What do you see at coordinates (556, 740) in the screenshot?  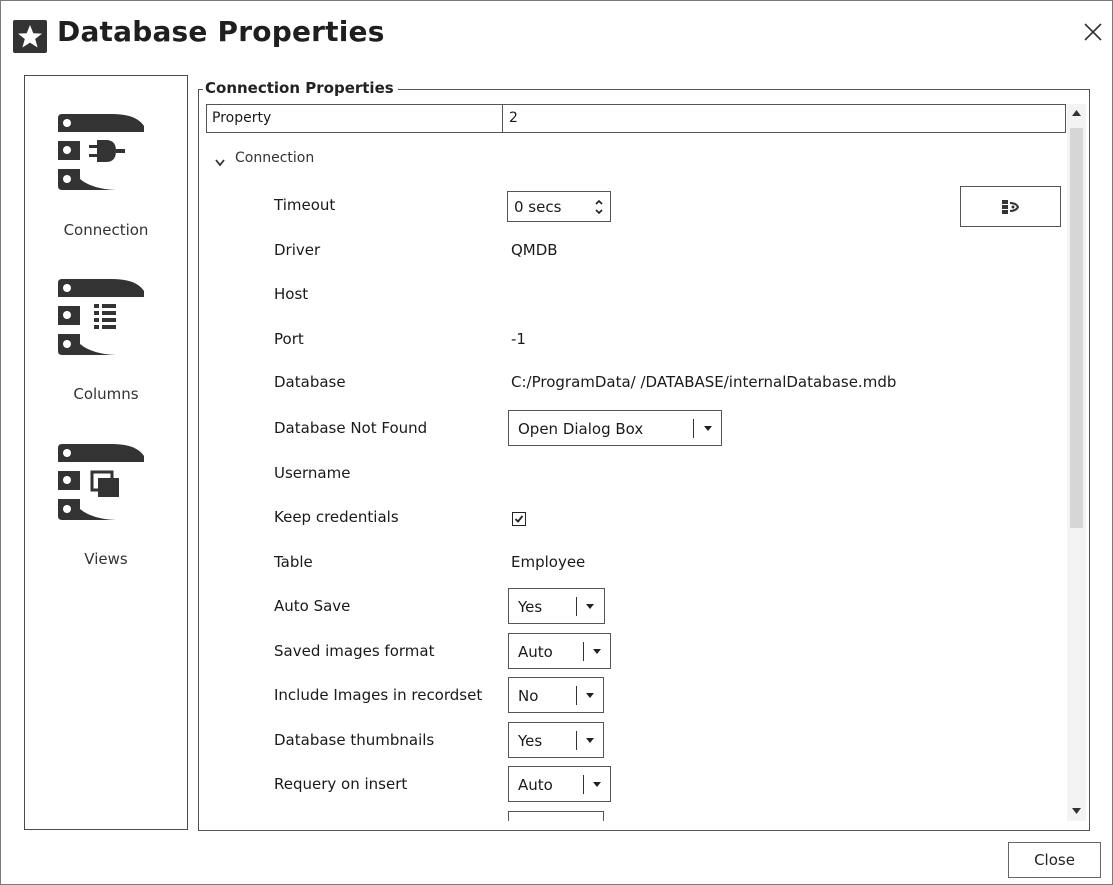 I see `thumbnails-select: Yes` at bounding box center [556, 740].